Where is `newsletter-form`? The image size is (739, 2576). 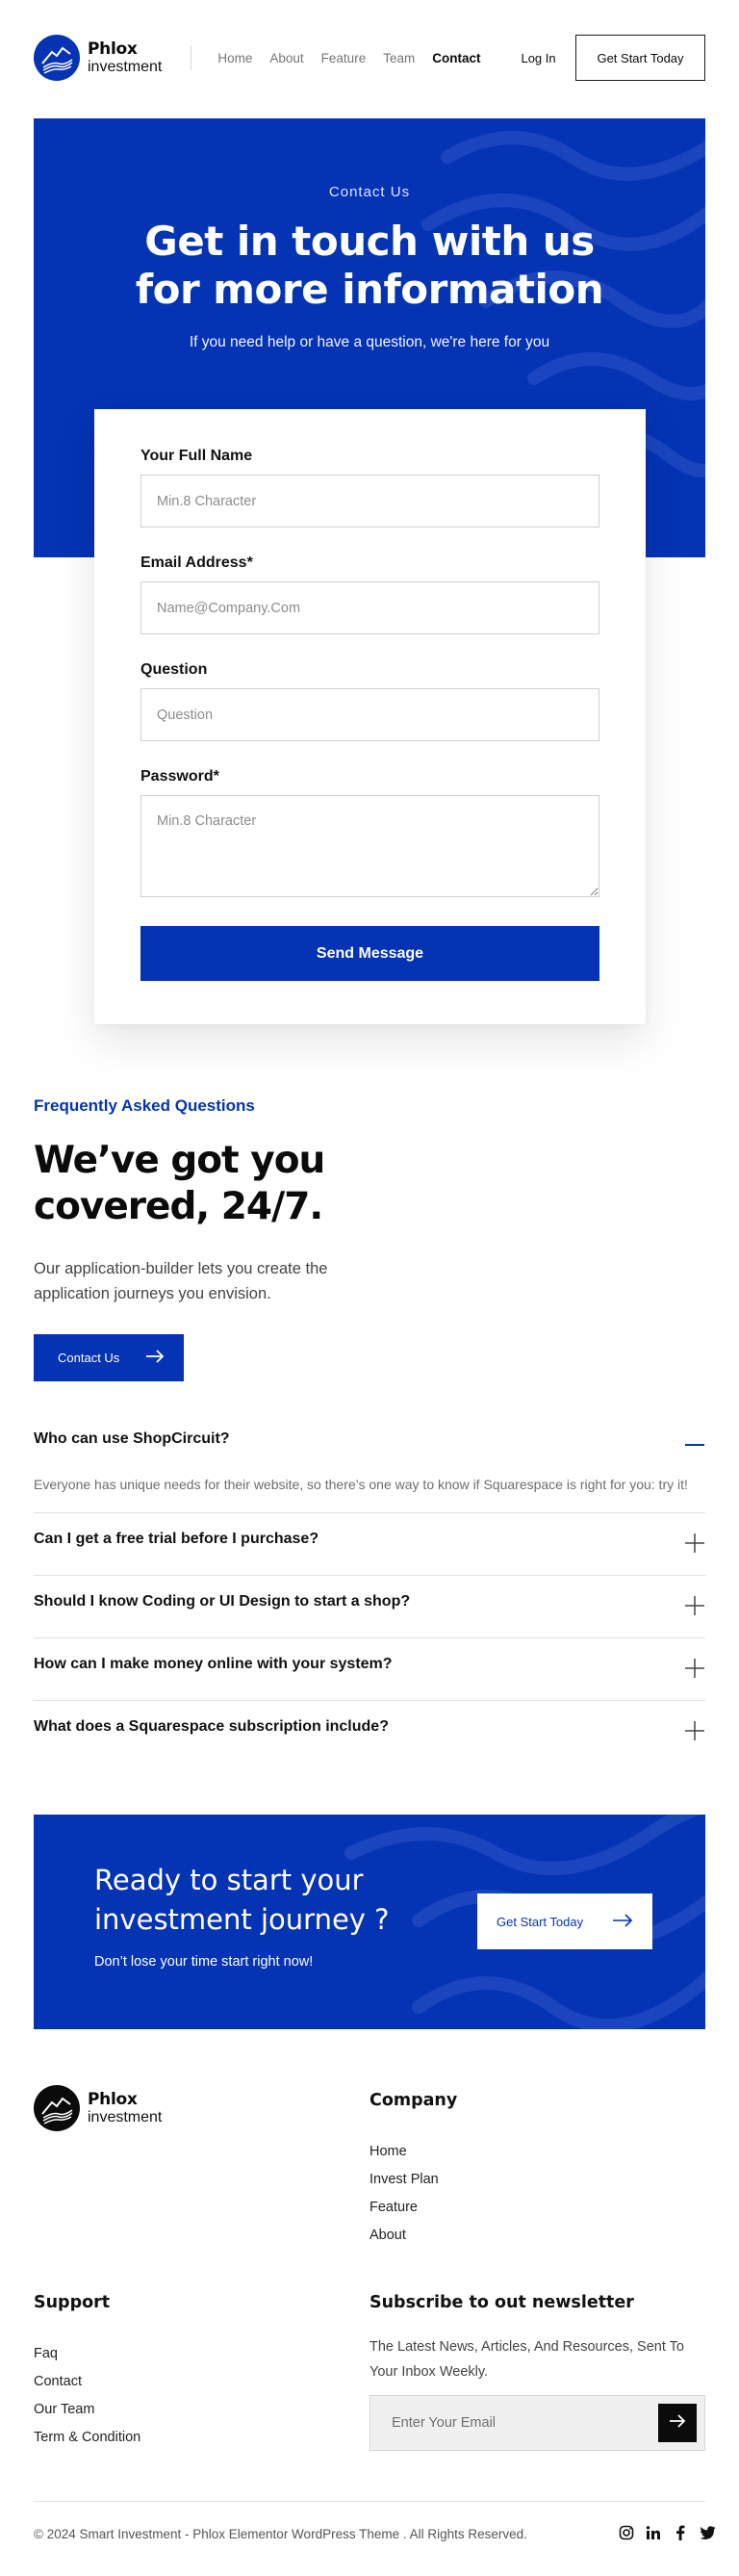
newsletter-form is located at coordinates (537, 2423).